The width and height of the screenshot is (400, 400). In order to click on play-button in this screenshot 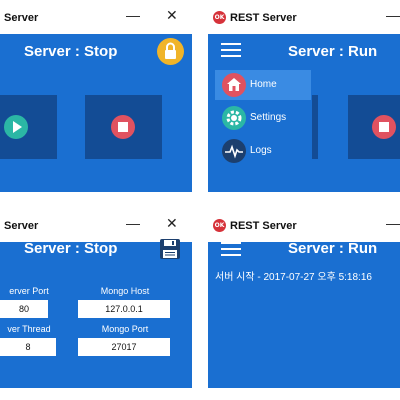, I will do `click(16, 127)`.